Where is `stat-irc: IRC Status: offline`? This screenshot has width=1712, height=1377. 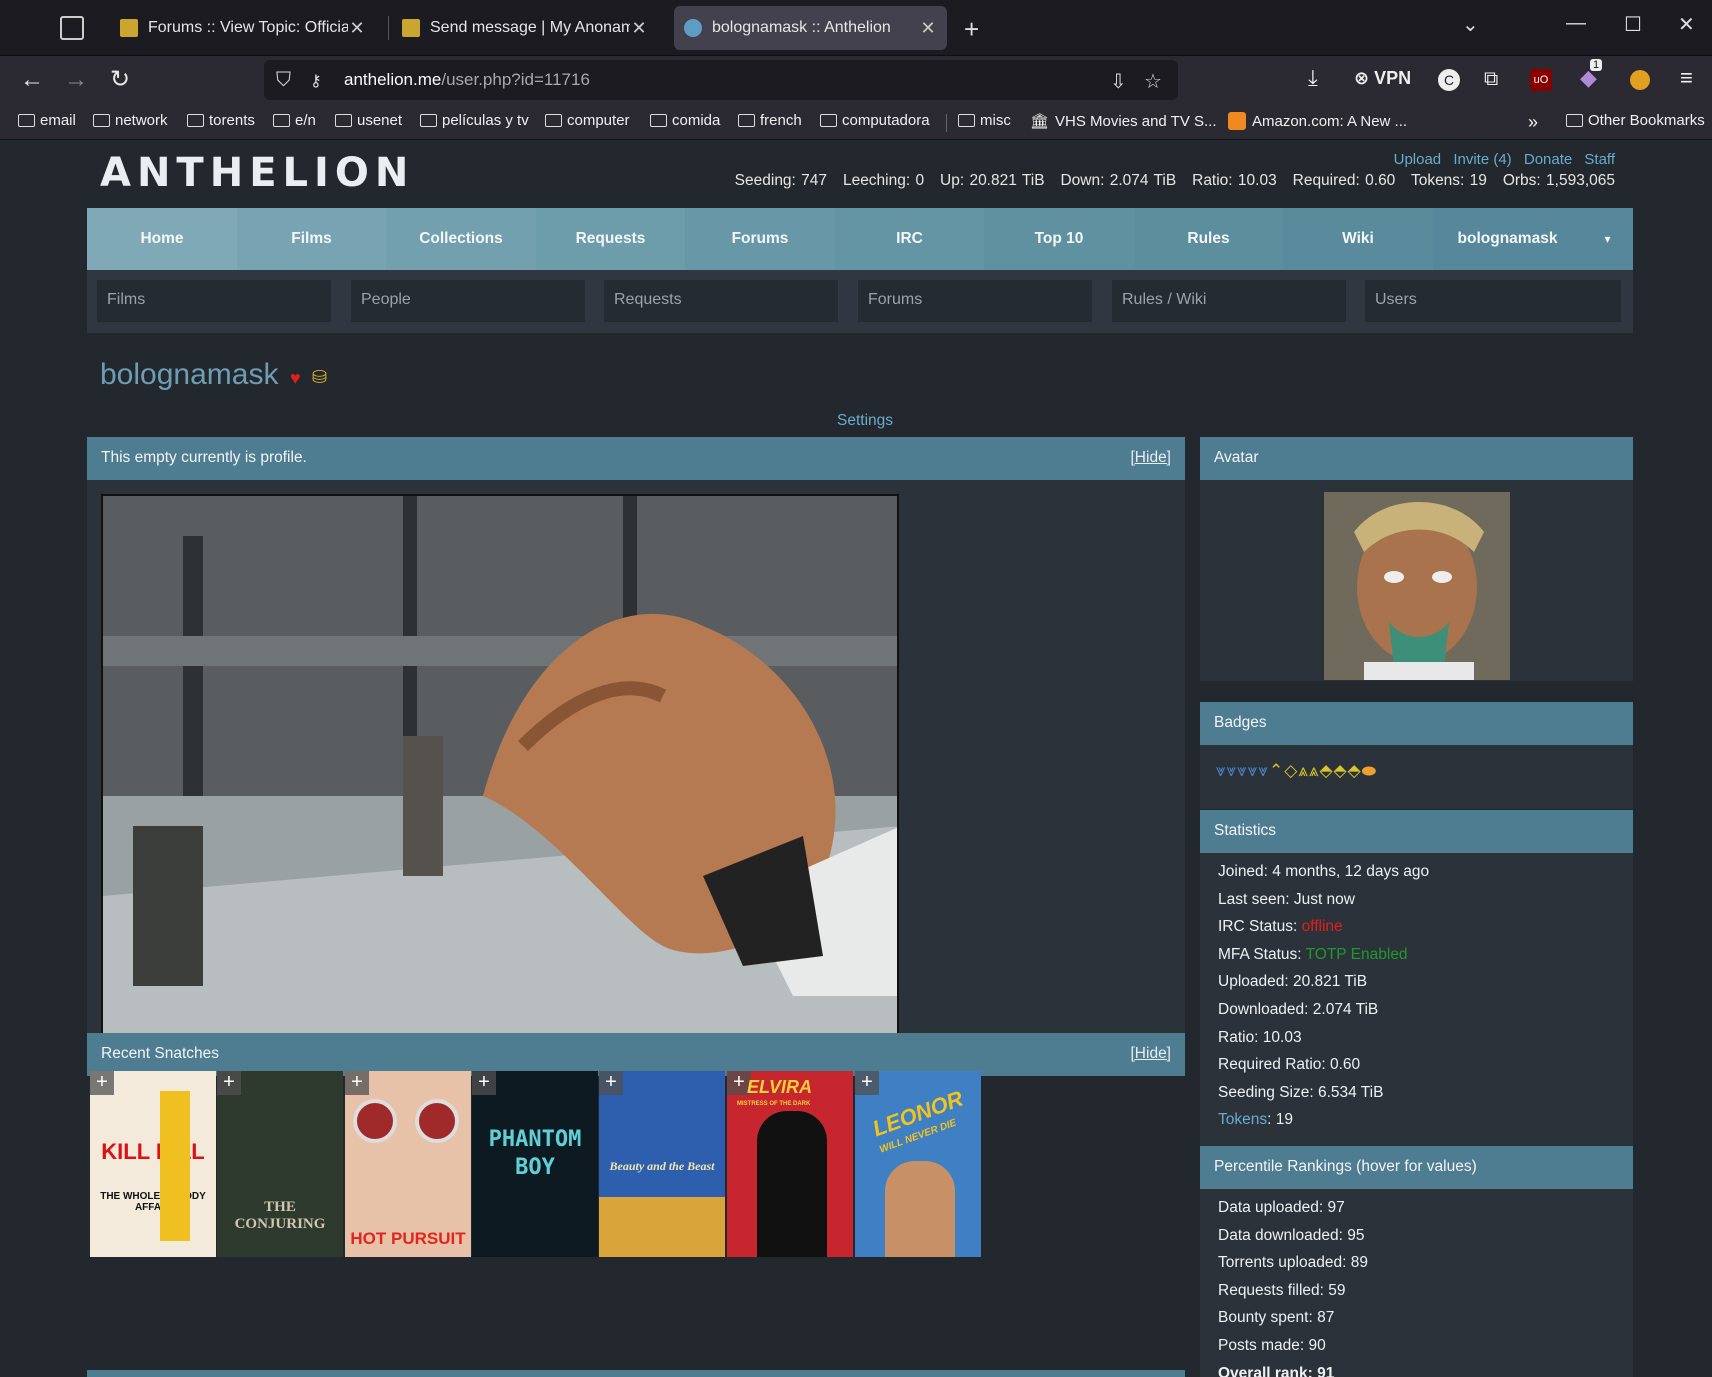 stat-irc: IRC Status: offline is located at coordinates (1280, 927).